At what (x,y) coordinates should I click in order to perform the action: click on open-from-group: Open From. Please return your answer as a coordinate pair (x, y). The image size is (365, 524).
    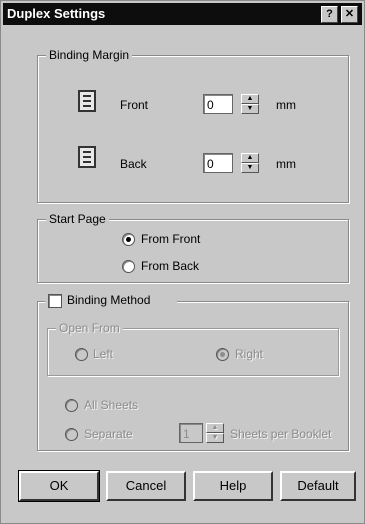
    Looking at the image, I should click on (193, 348).